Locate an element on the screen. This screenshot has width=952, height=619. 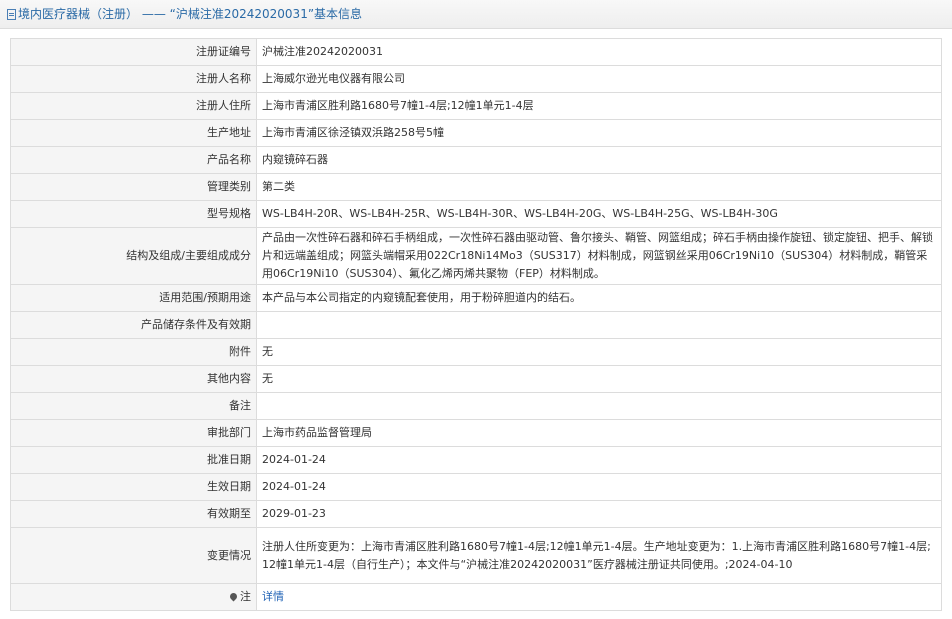
row-approval-department: 审批部门 上海市药品监督管理局 is located at coordinates (476, 433).